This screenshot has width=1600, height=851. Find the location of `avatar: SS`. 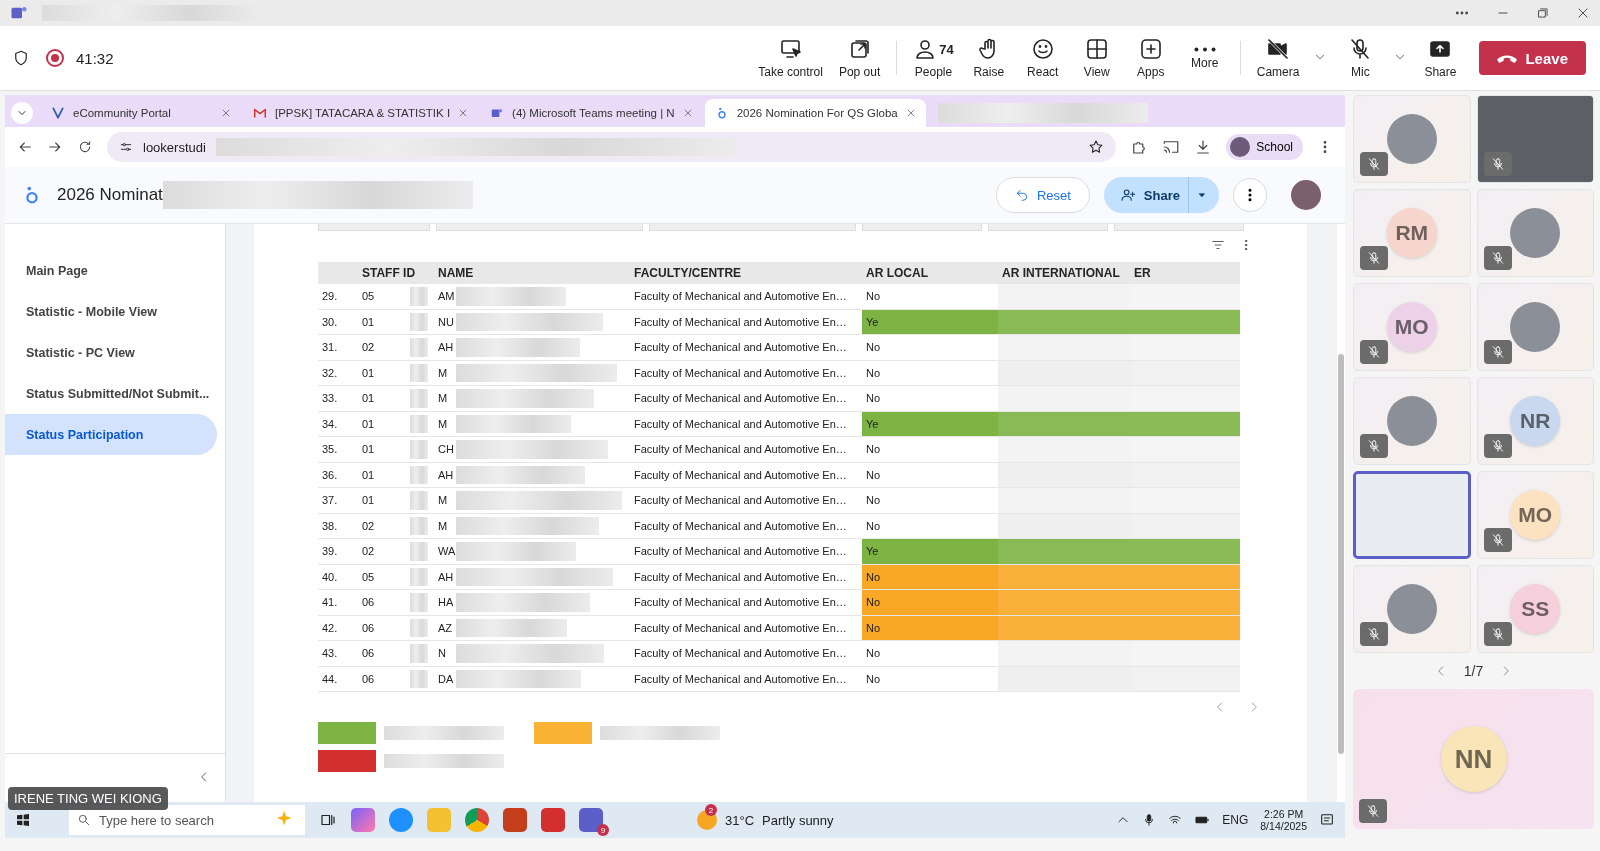

avatar: SS is located at coordinates (1535, 609).